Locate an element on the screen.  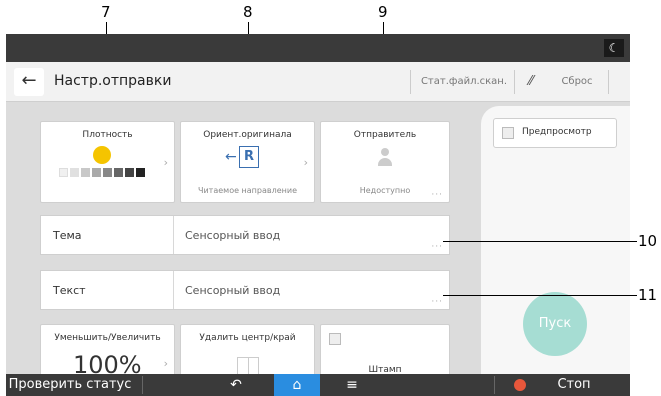
top-strip: ☾ is located at coordinates (318, 48).